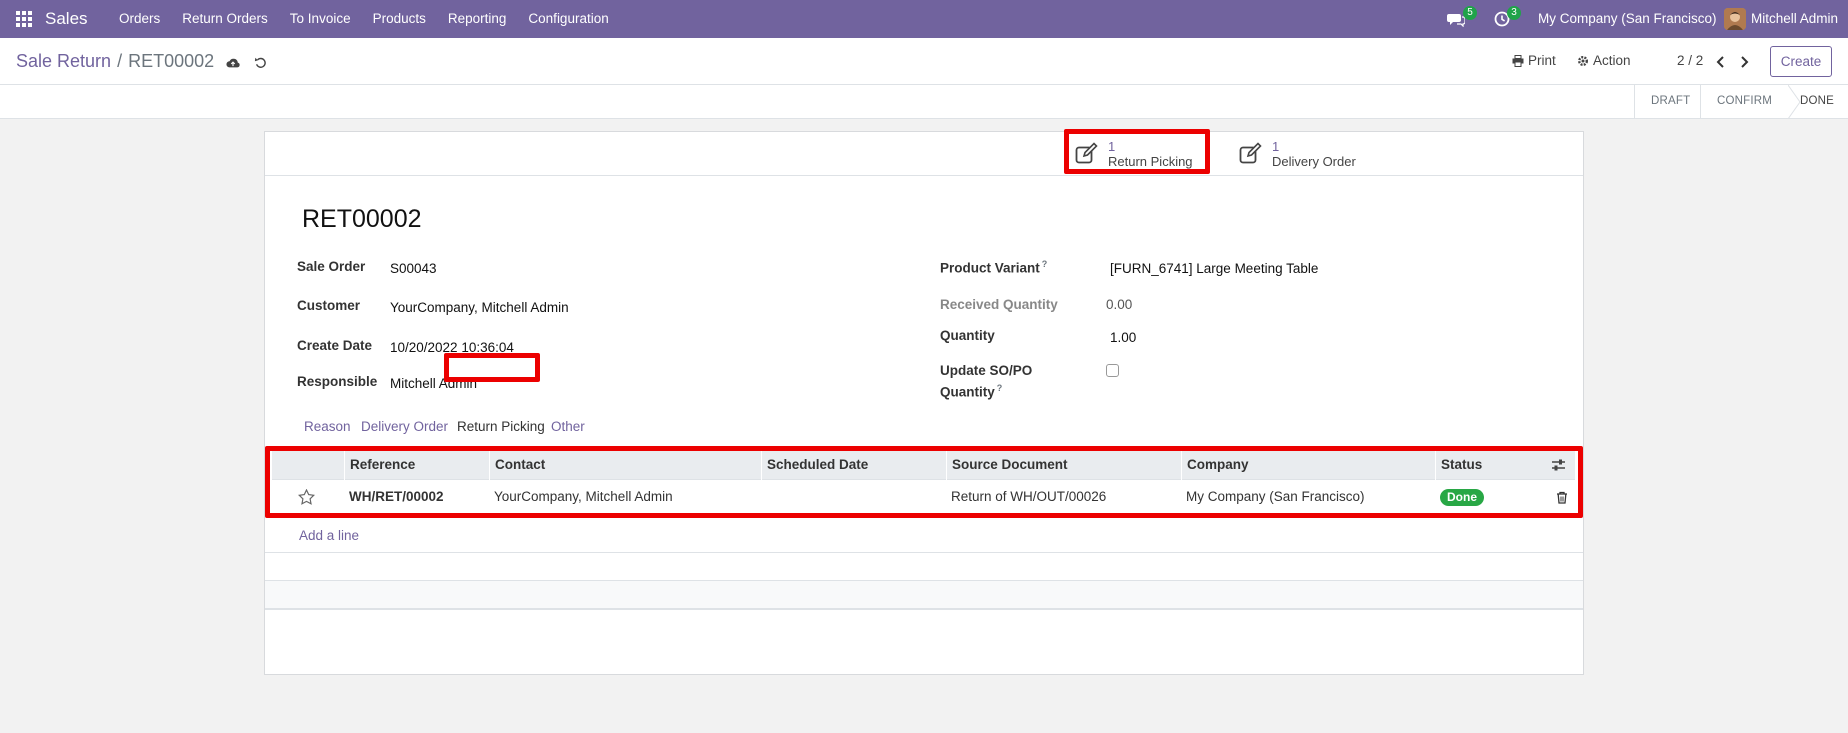 Image resolution: width=1848 pixels, height=733 pixels. I want to click on discard-undo-icon, so click(261, 63).